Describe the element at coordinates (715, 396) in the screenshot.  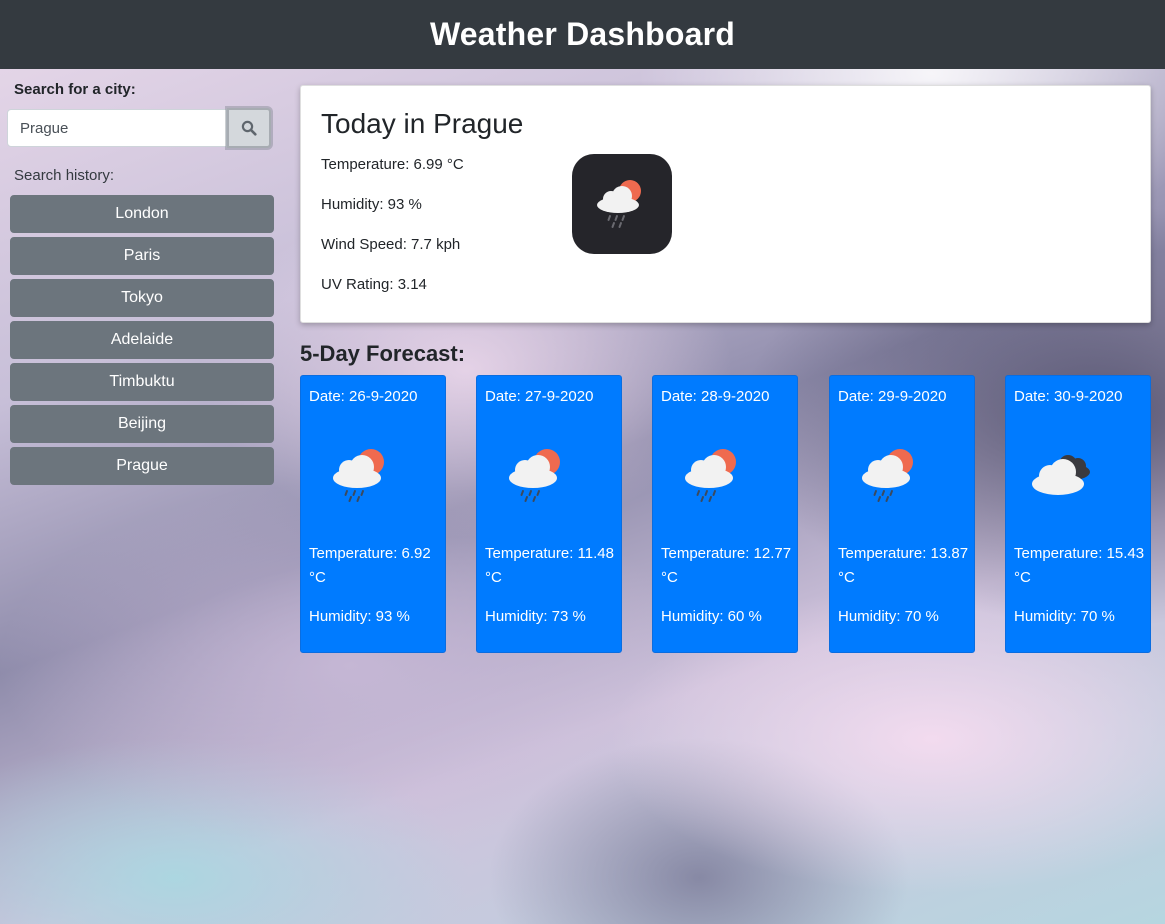
I see `forecast-date: Date: 28-9-2020` at that location.